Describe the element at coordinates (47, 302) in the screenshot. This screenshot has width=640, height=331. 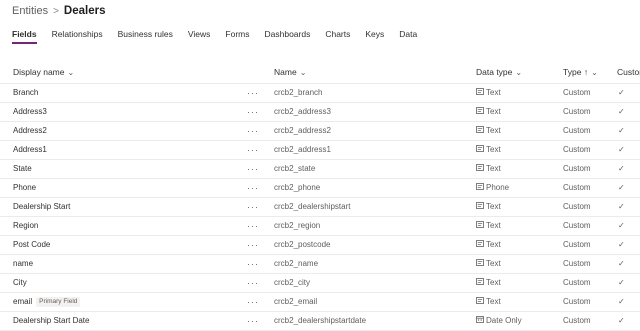
I see `display-name-cell: email Primary Field` at that location.